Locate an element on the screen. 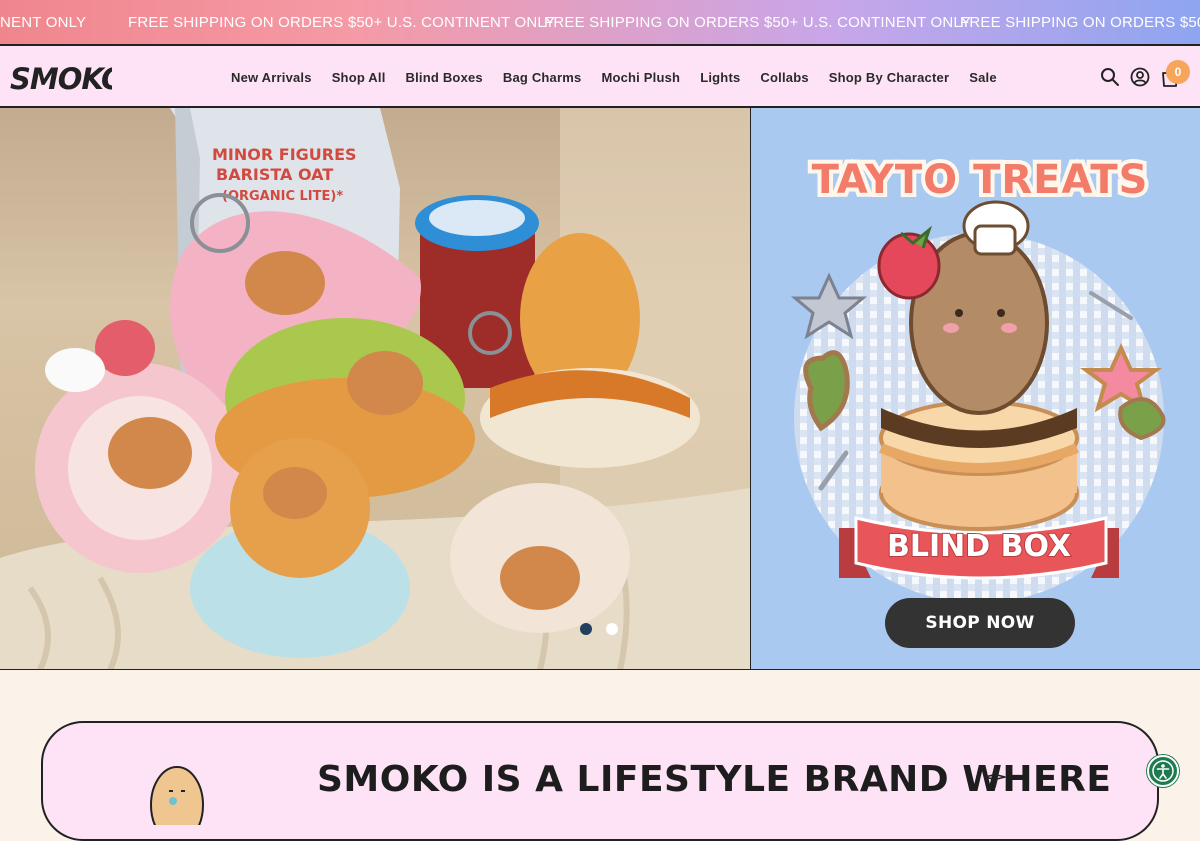 This screenshot has width=1200, height=841. carousel-dots is located at coordinates (599, 629).